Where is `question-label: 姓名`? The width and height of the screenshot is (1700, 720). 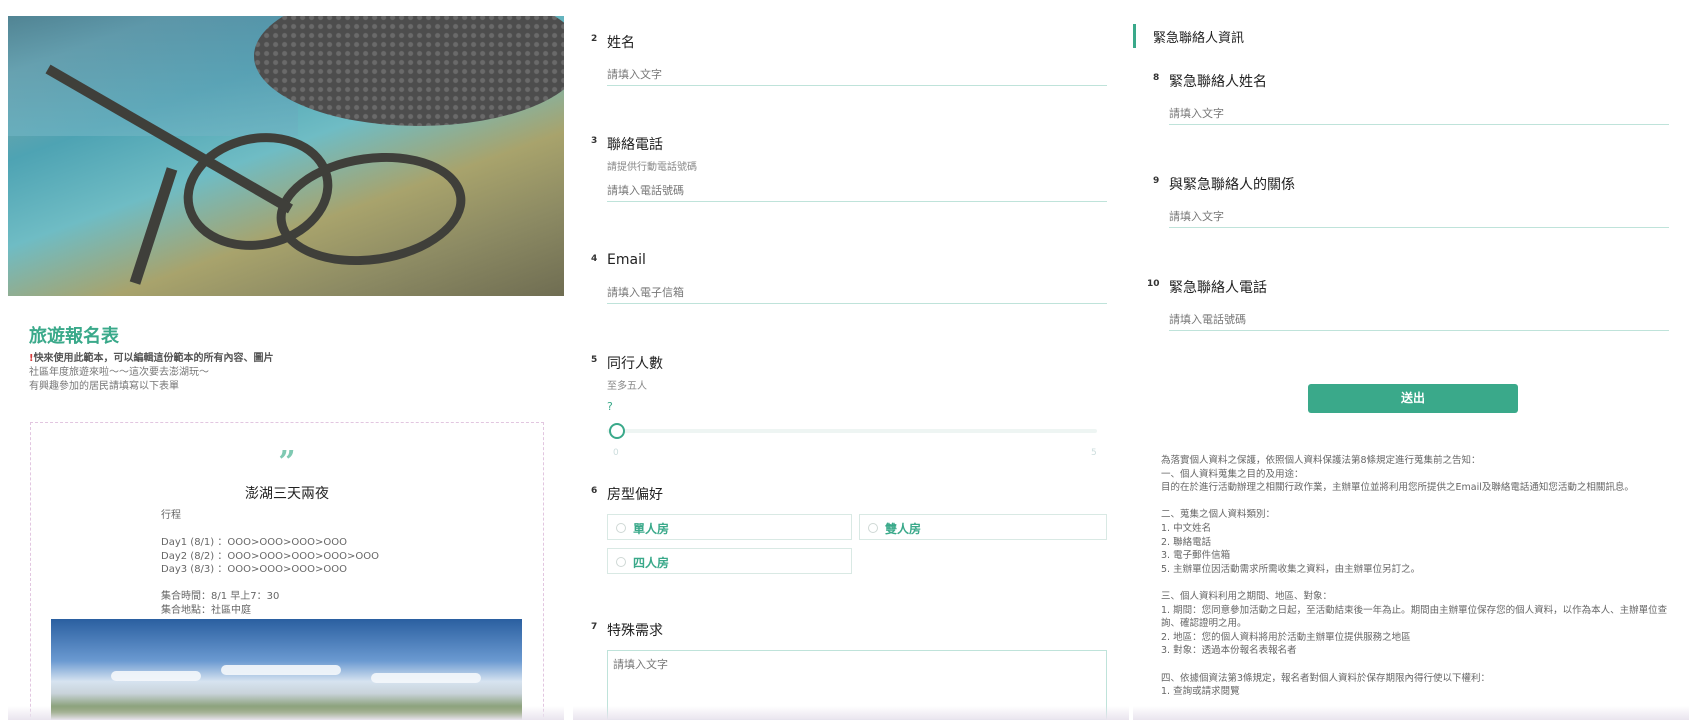 question-label: 姓名 is located at coordinates (621, 43).